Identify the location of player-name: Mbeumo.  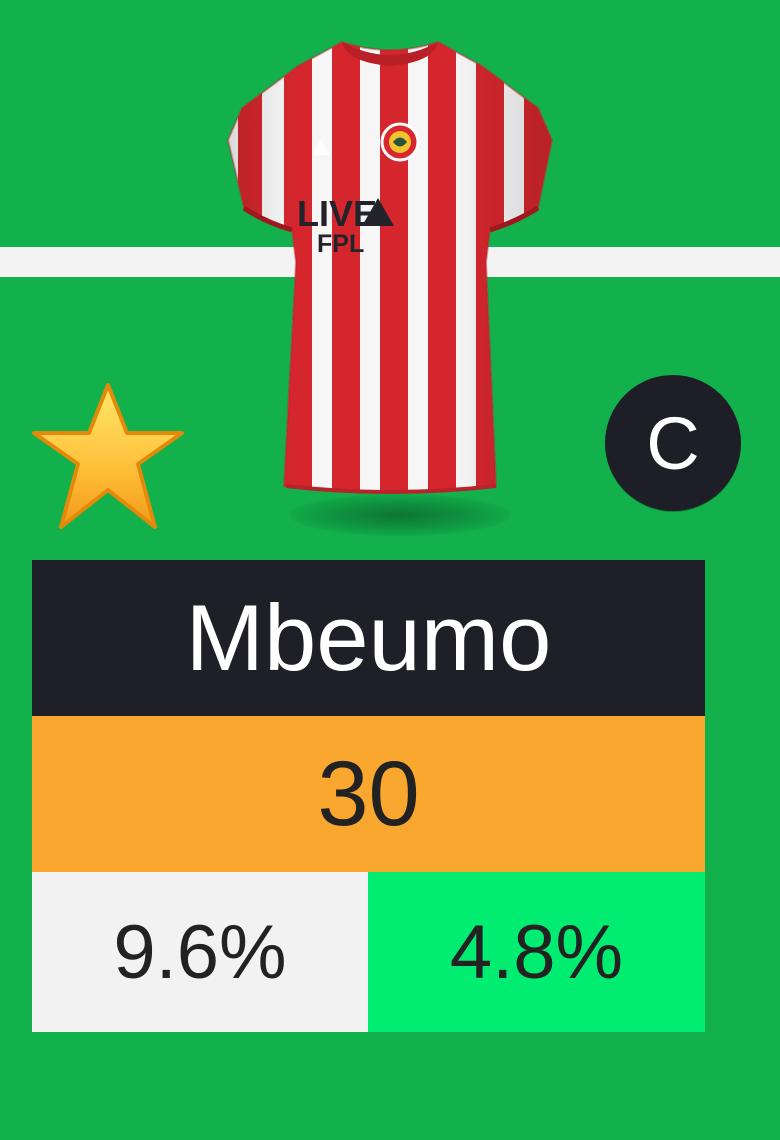
(368, 637).